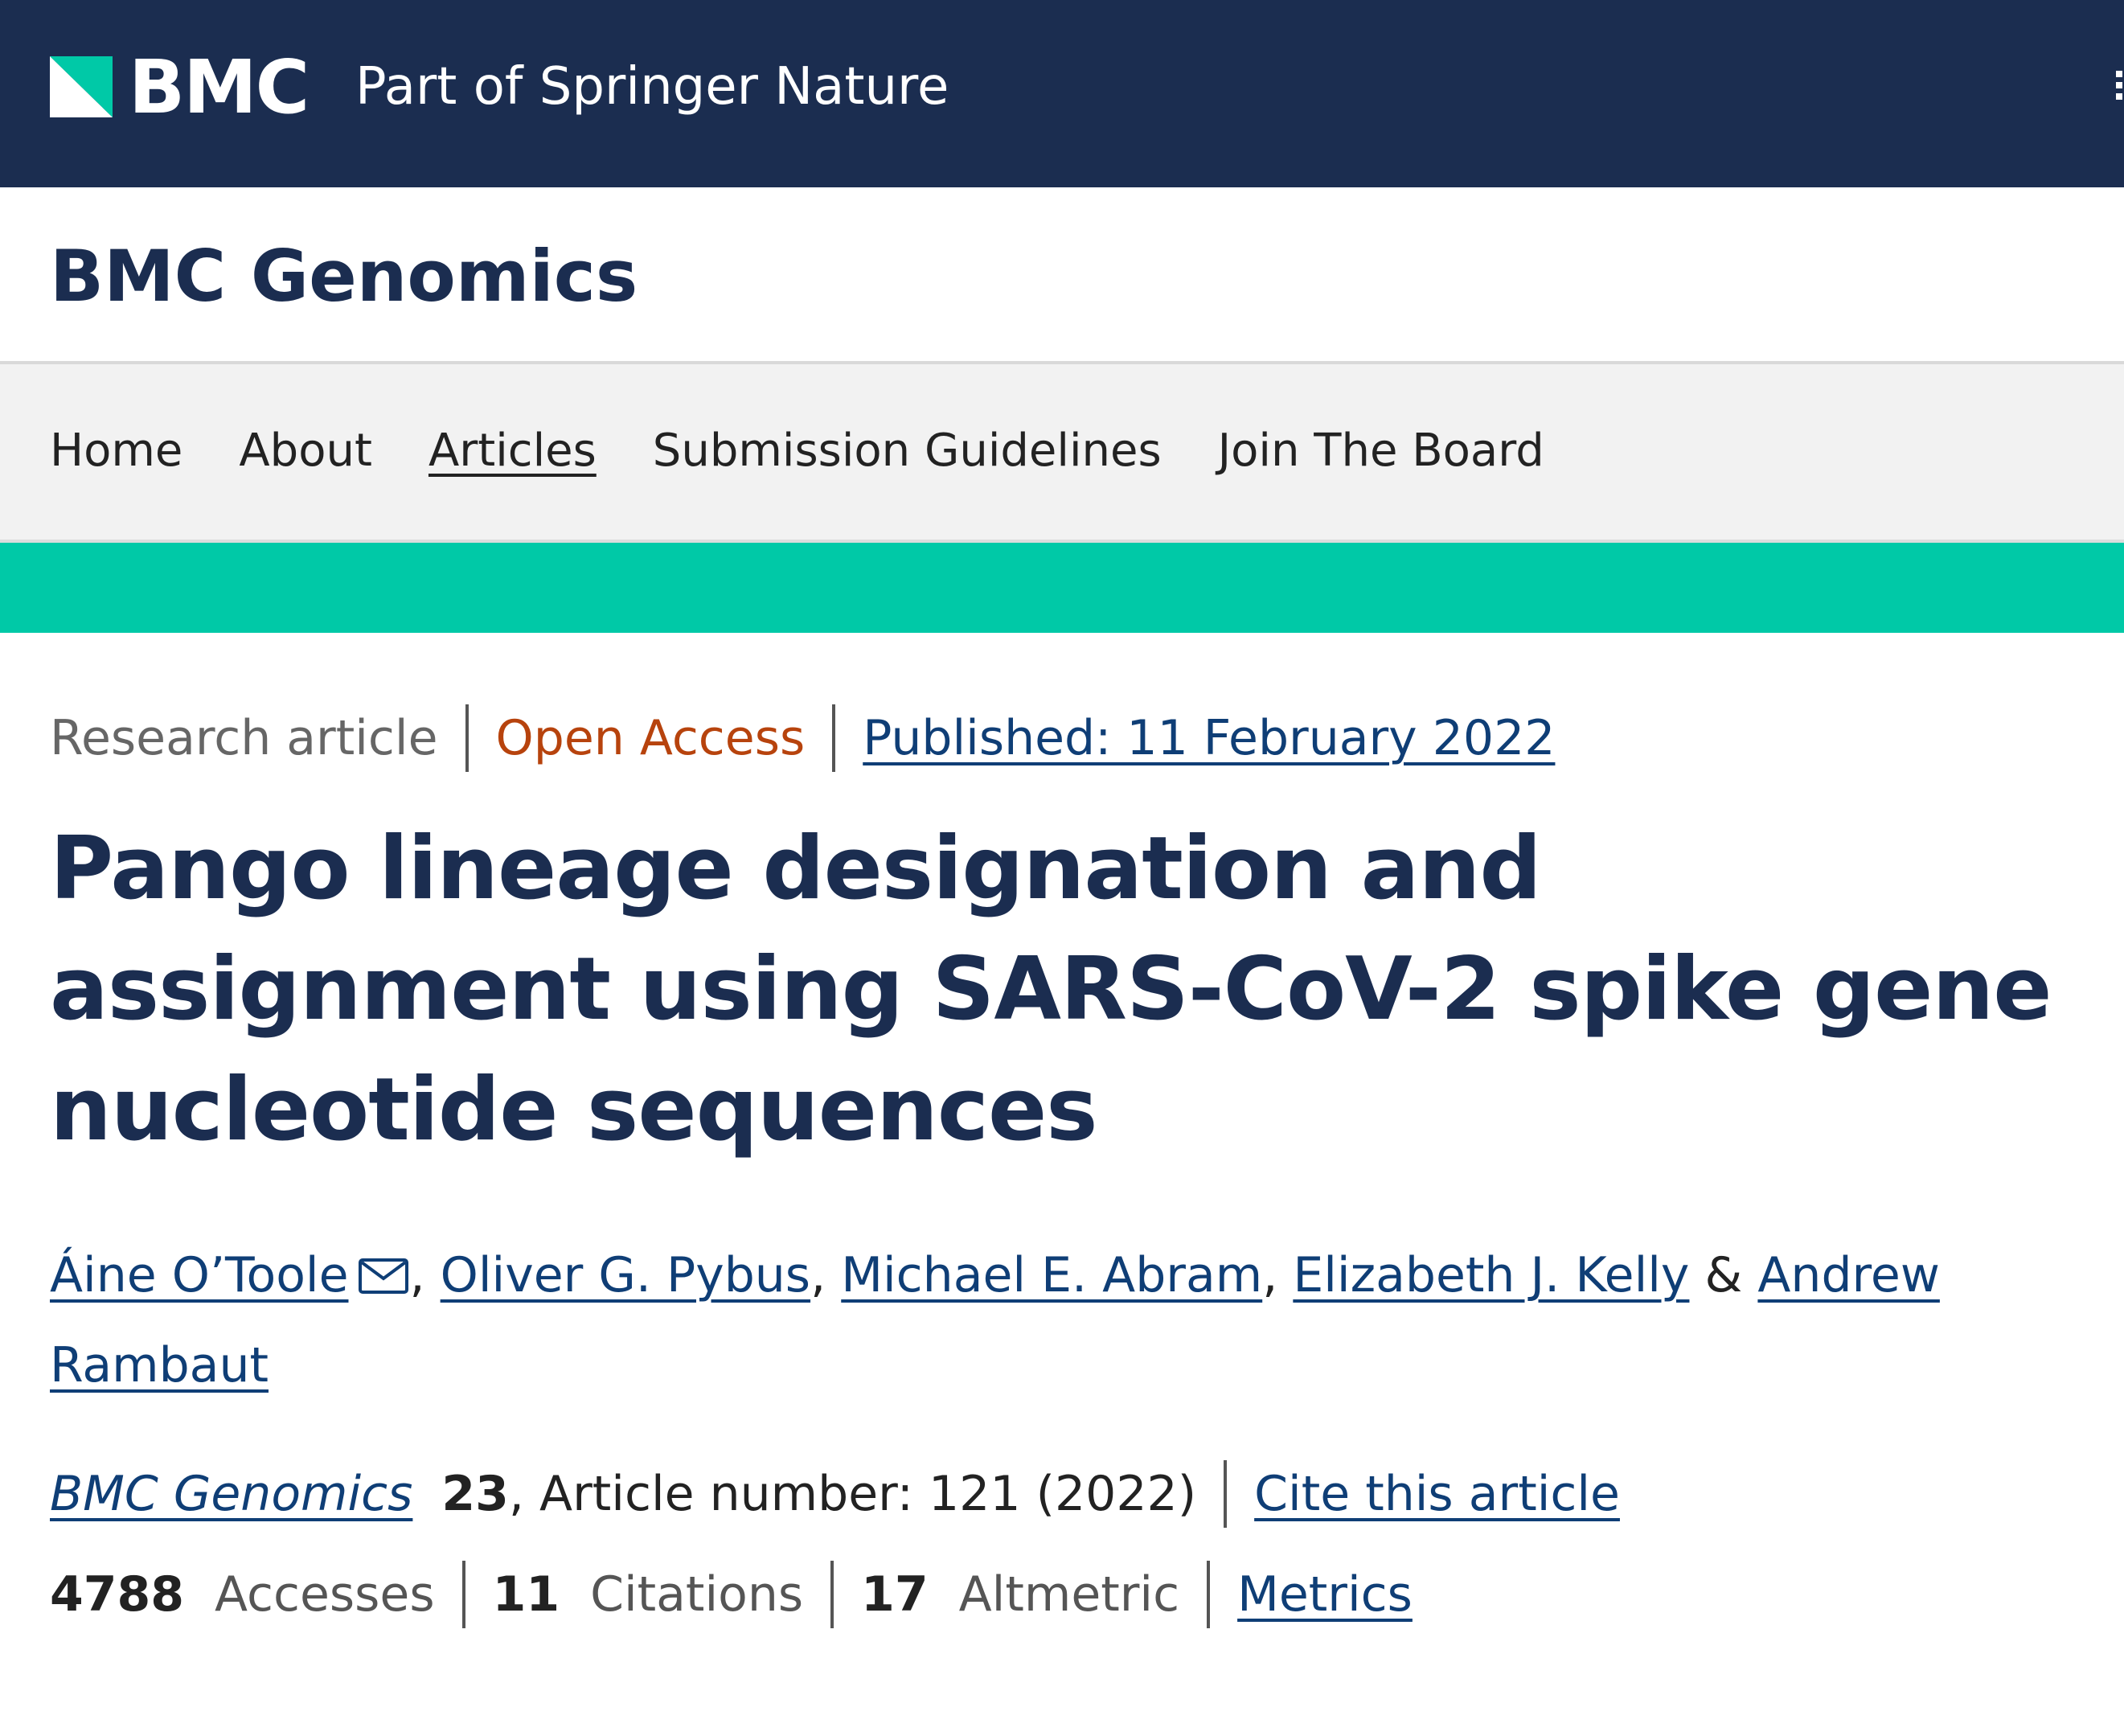  Describe the element at coordinates (1062, 93) in the screenshot. I see `brand-bar: BMC Part of Springer Nature` at that location.